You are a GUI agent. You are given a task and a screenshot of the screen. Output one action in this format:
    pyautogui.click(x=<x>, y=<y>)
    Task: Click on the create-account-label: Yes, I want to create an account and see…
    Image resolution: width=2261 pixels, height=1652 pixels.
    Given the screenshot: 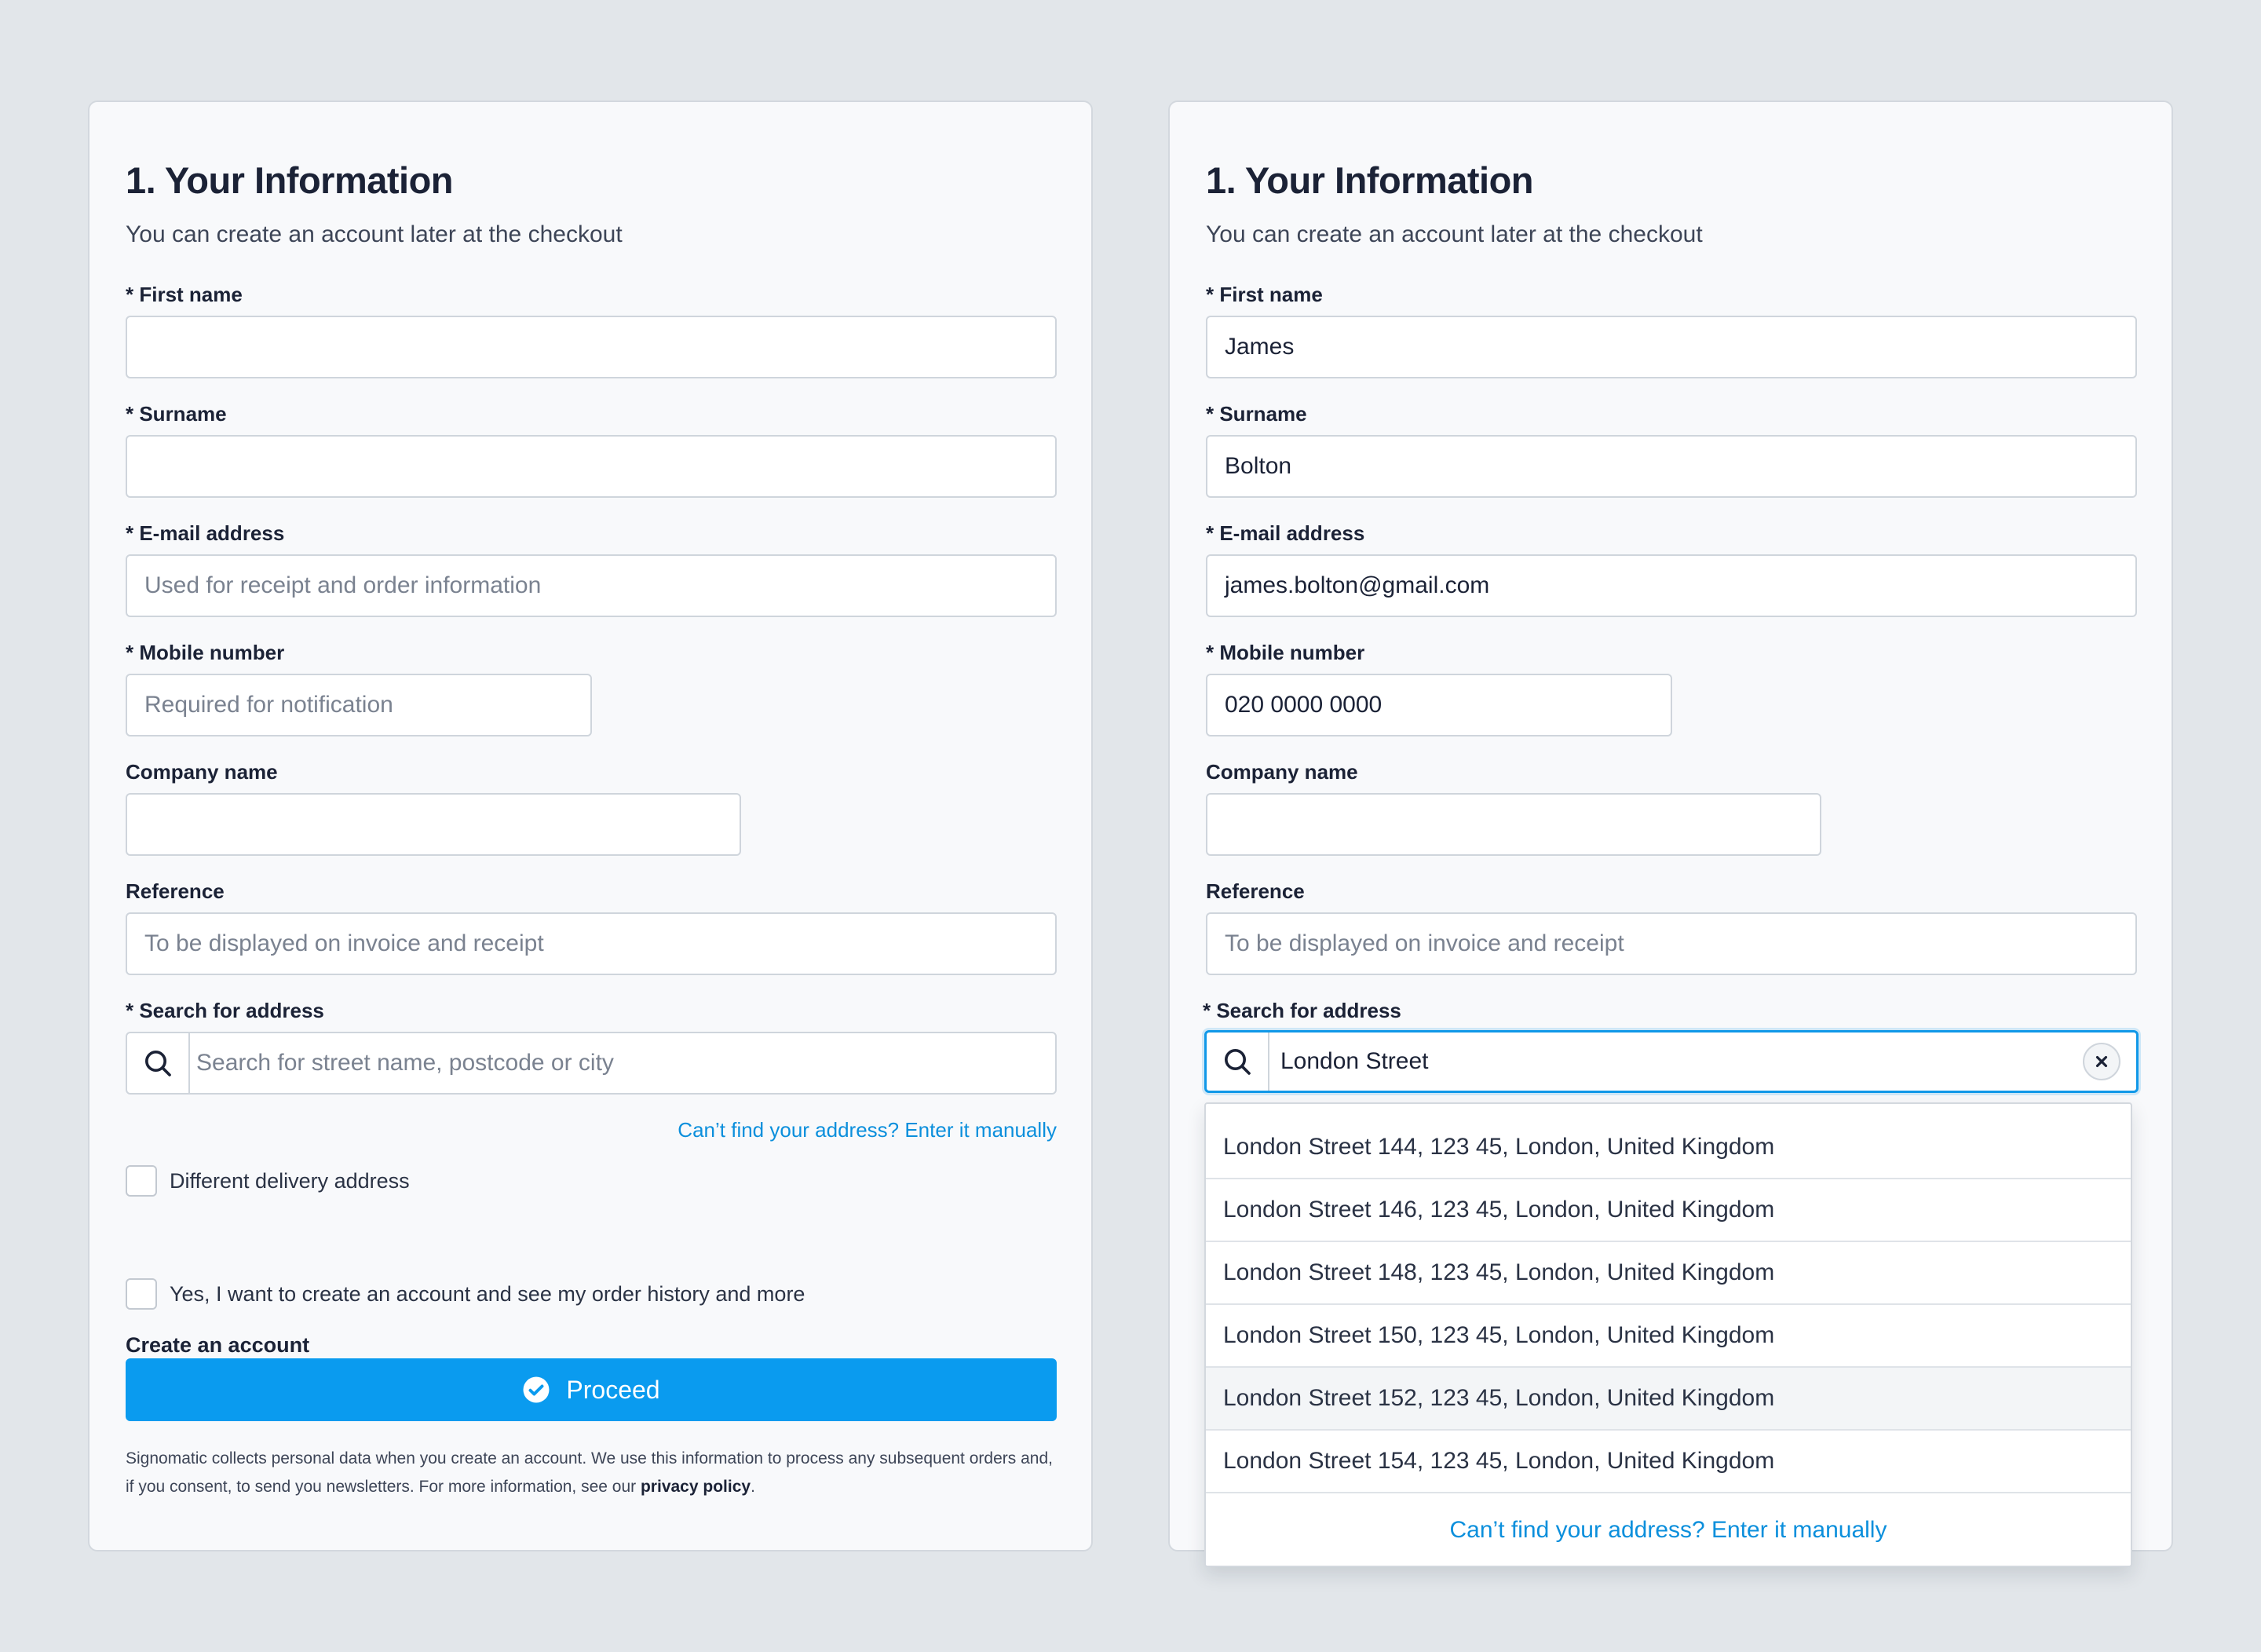 What is the action you would take?
    pyautogui.click(x=488, y=1293)
    